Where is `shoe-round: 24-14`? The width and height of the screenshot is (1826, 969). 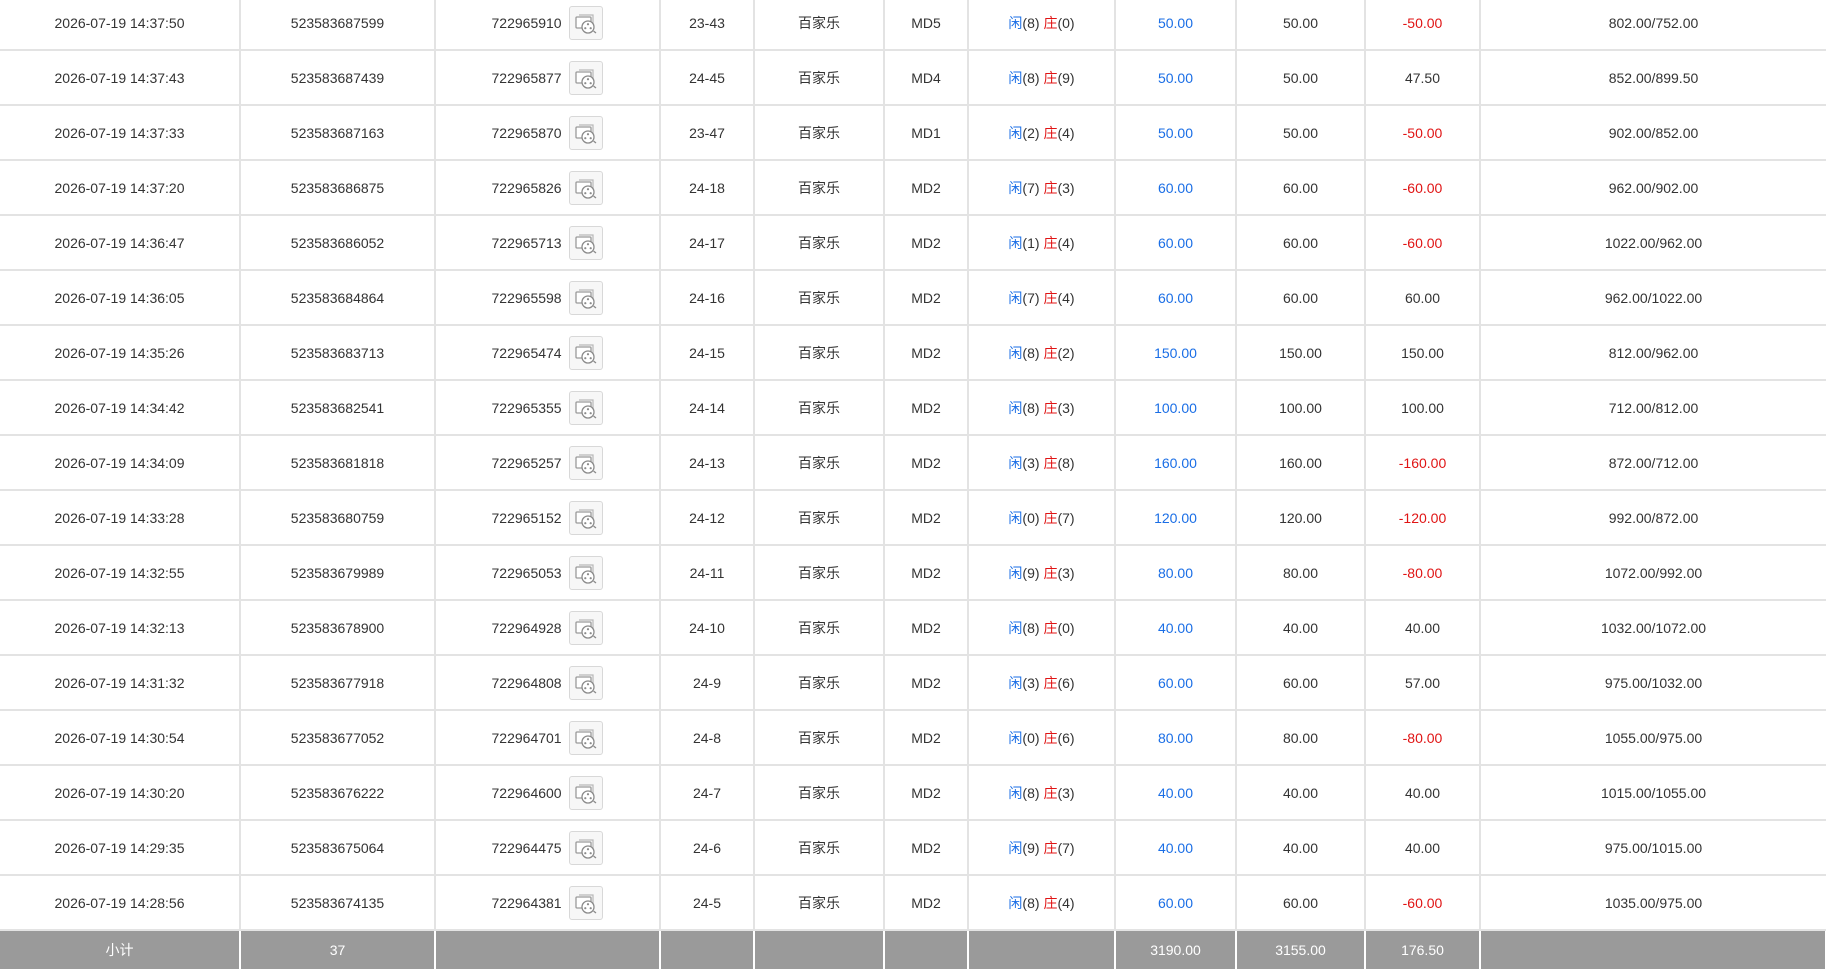
shoe-round: 24-14 is located at coordinates (707, 408).